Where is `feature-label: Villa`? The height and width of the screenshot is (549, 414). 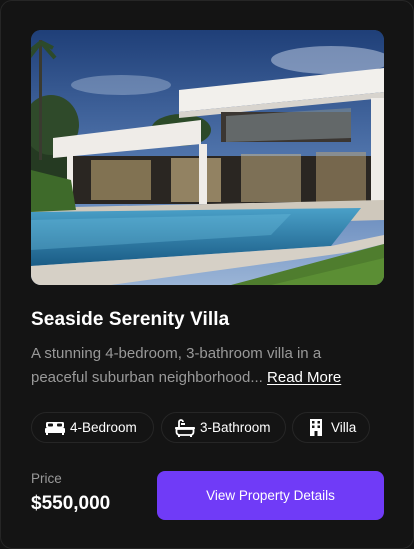
feature-label: Villa is located at coordinates (344, 427).